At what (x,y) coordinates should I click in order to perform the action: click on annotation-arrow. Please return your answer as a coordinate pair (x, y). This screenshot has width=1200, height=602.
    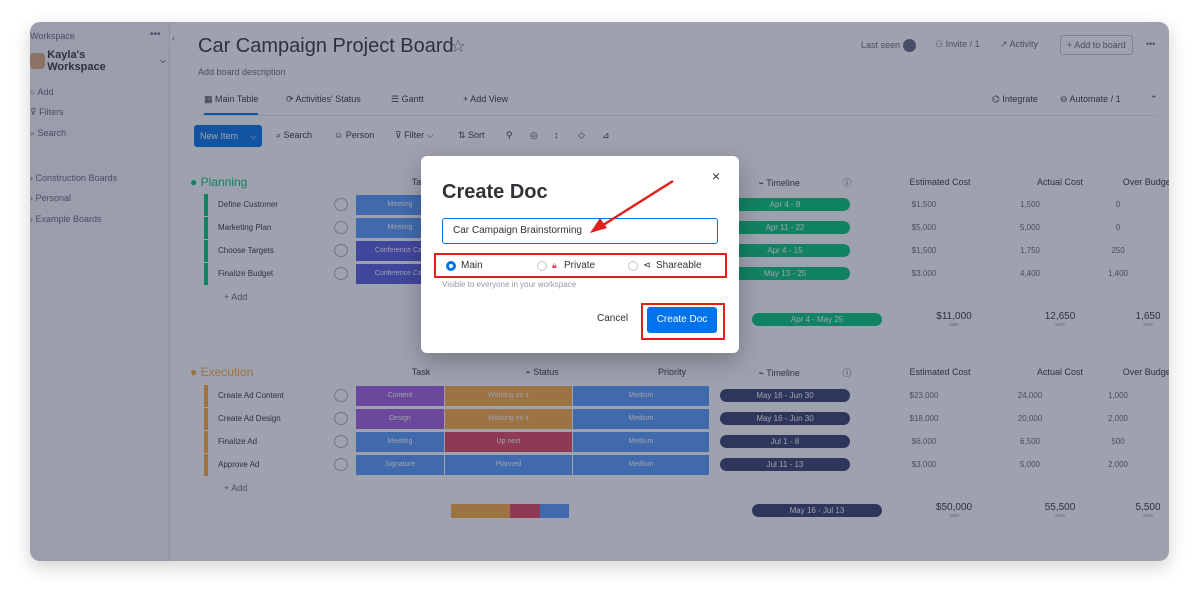
    Looking at the image, I should click on (632, 206).